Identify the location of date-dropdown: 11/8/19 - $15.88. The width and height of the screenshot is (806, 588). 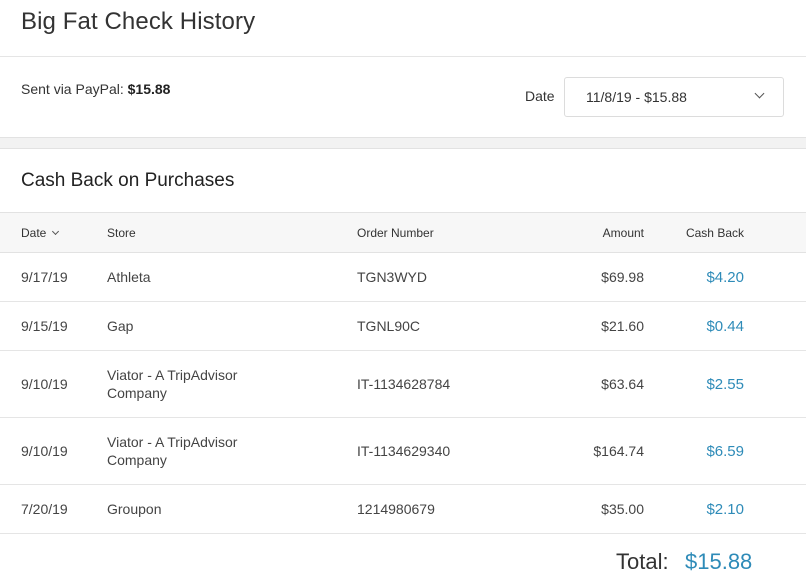
(674, 97).